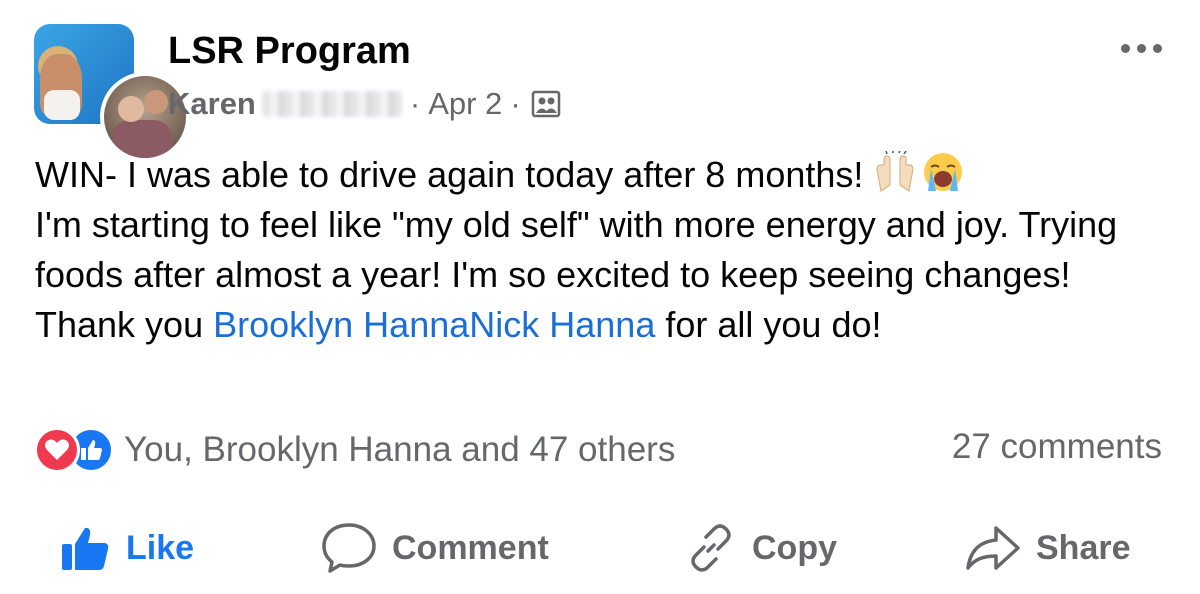  I want to click on speech-bubble-icon, so click(349, 548).